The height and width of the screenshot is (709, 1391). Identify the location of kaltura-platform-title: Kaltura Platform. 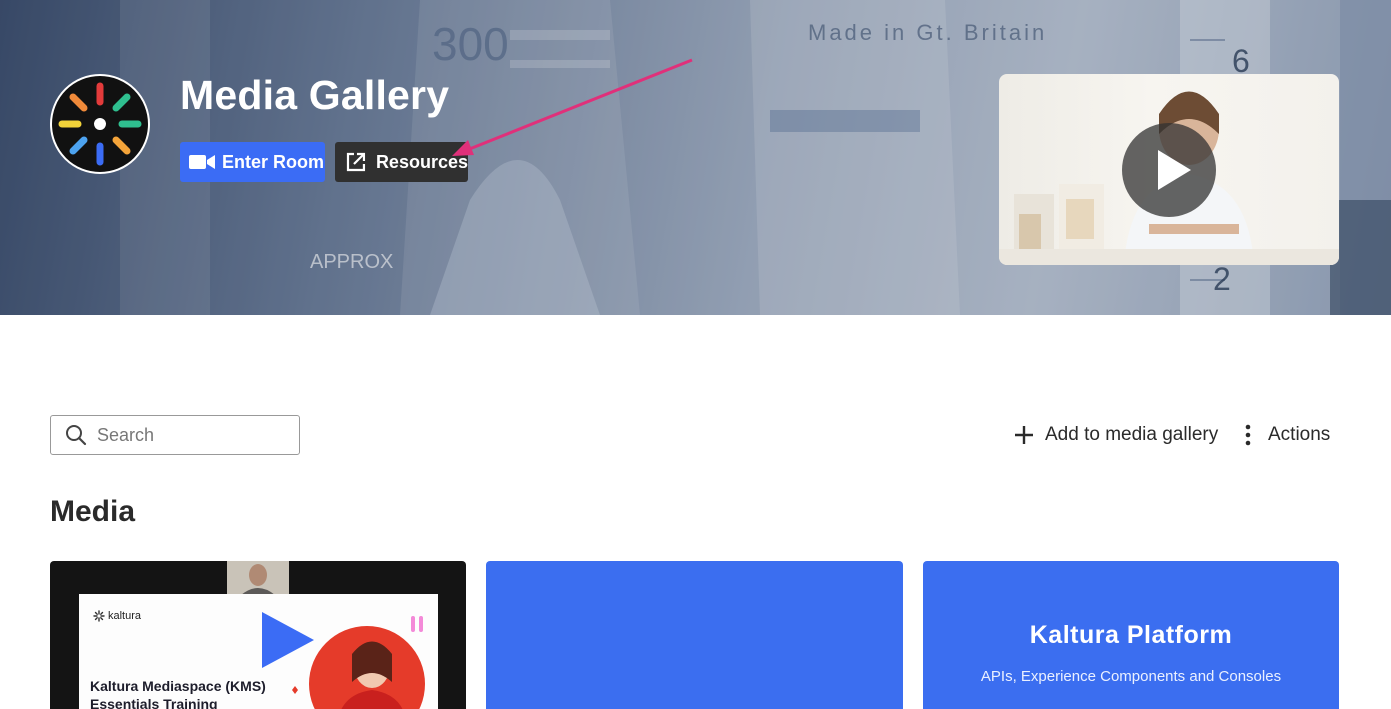
(1131, 635).